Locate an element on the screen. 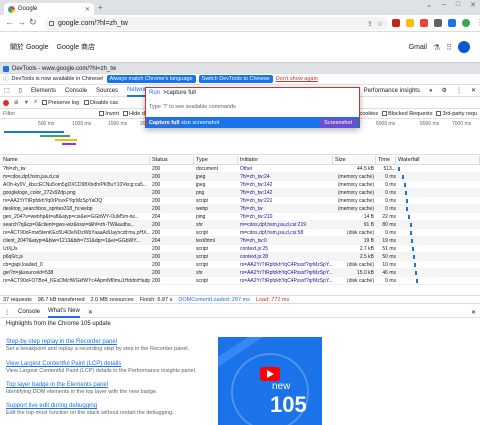  error-count-icon: ● is located at coordinates (431, 91).